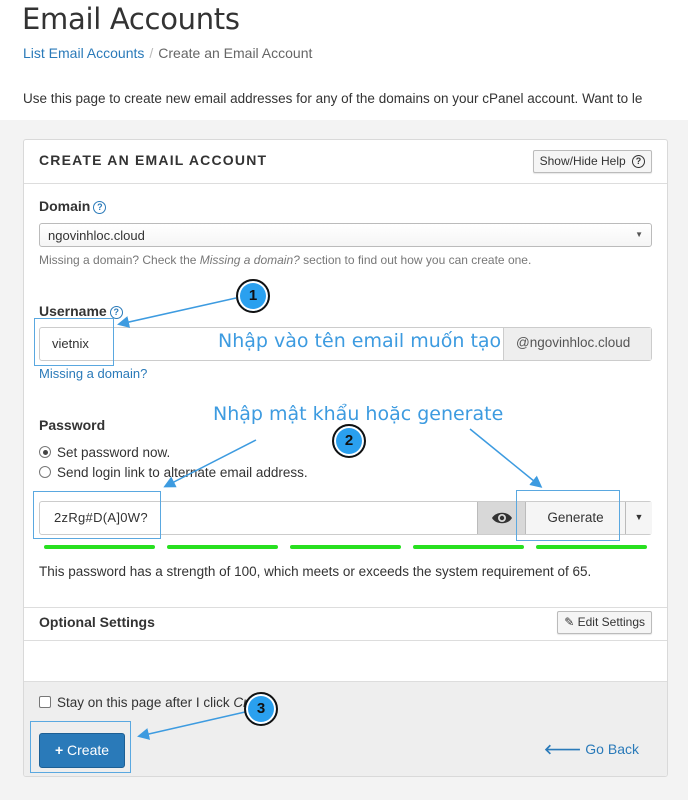 The width and height of the screenshot is (688, 800). I want to click on eye-icon, so click(501, 518).